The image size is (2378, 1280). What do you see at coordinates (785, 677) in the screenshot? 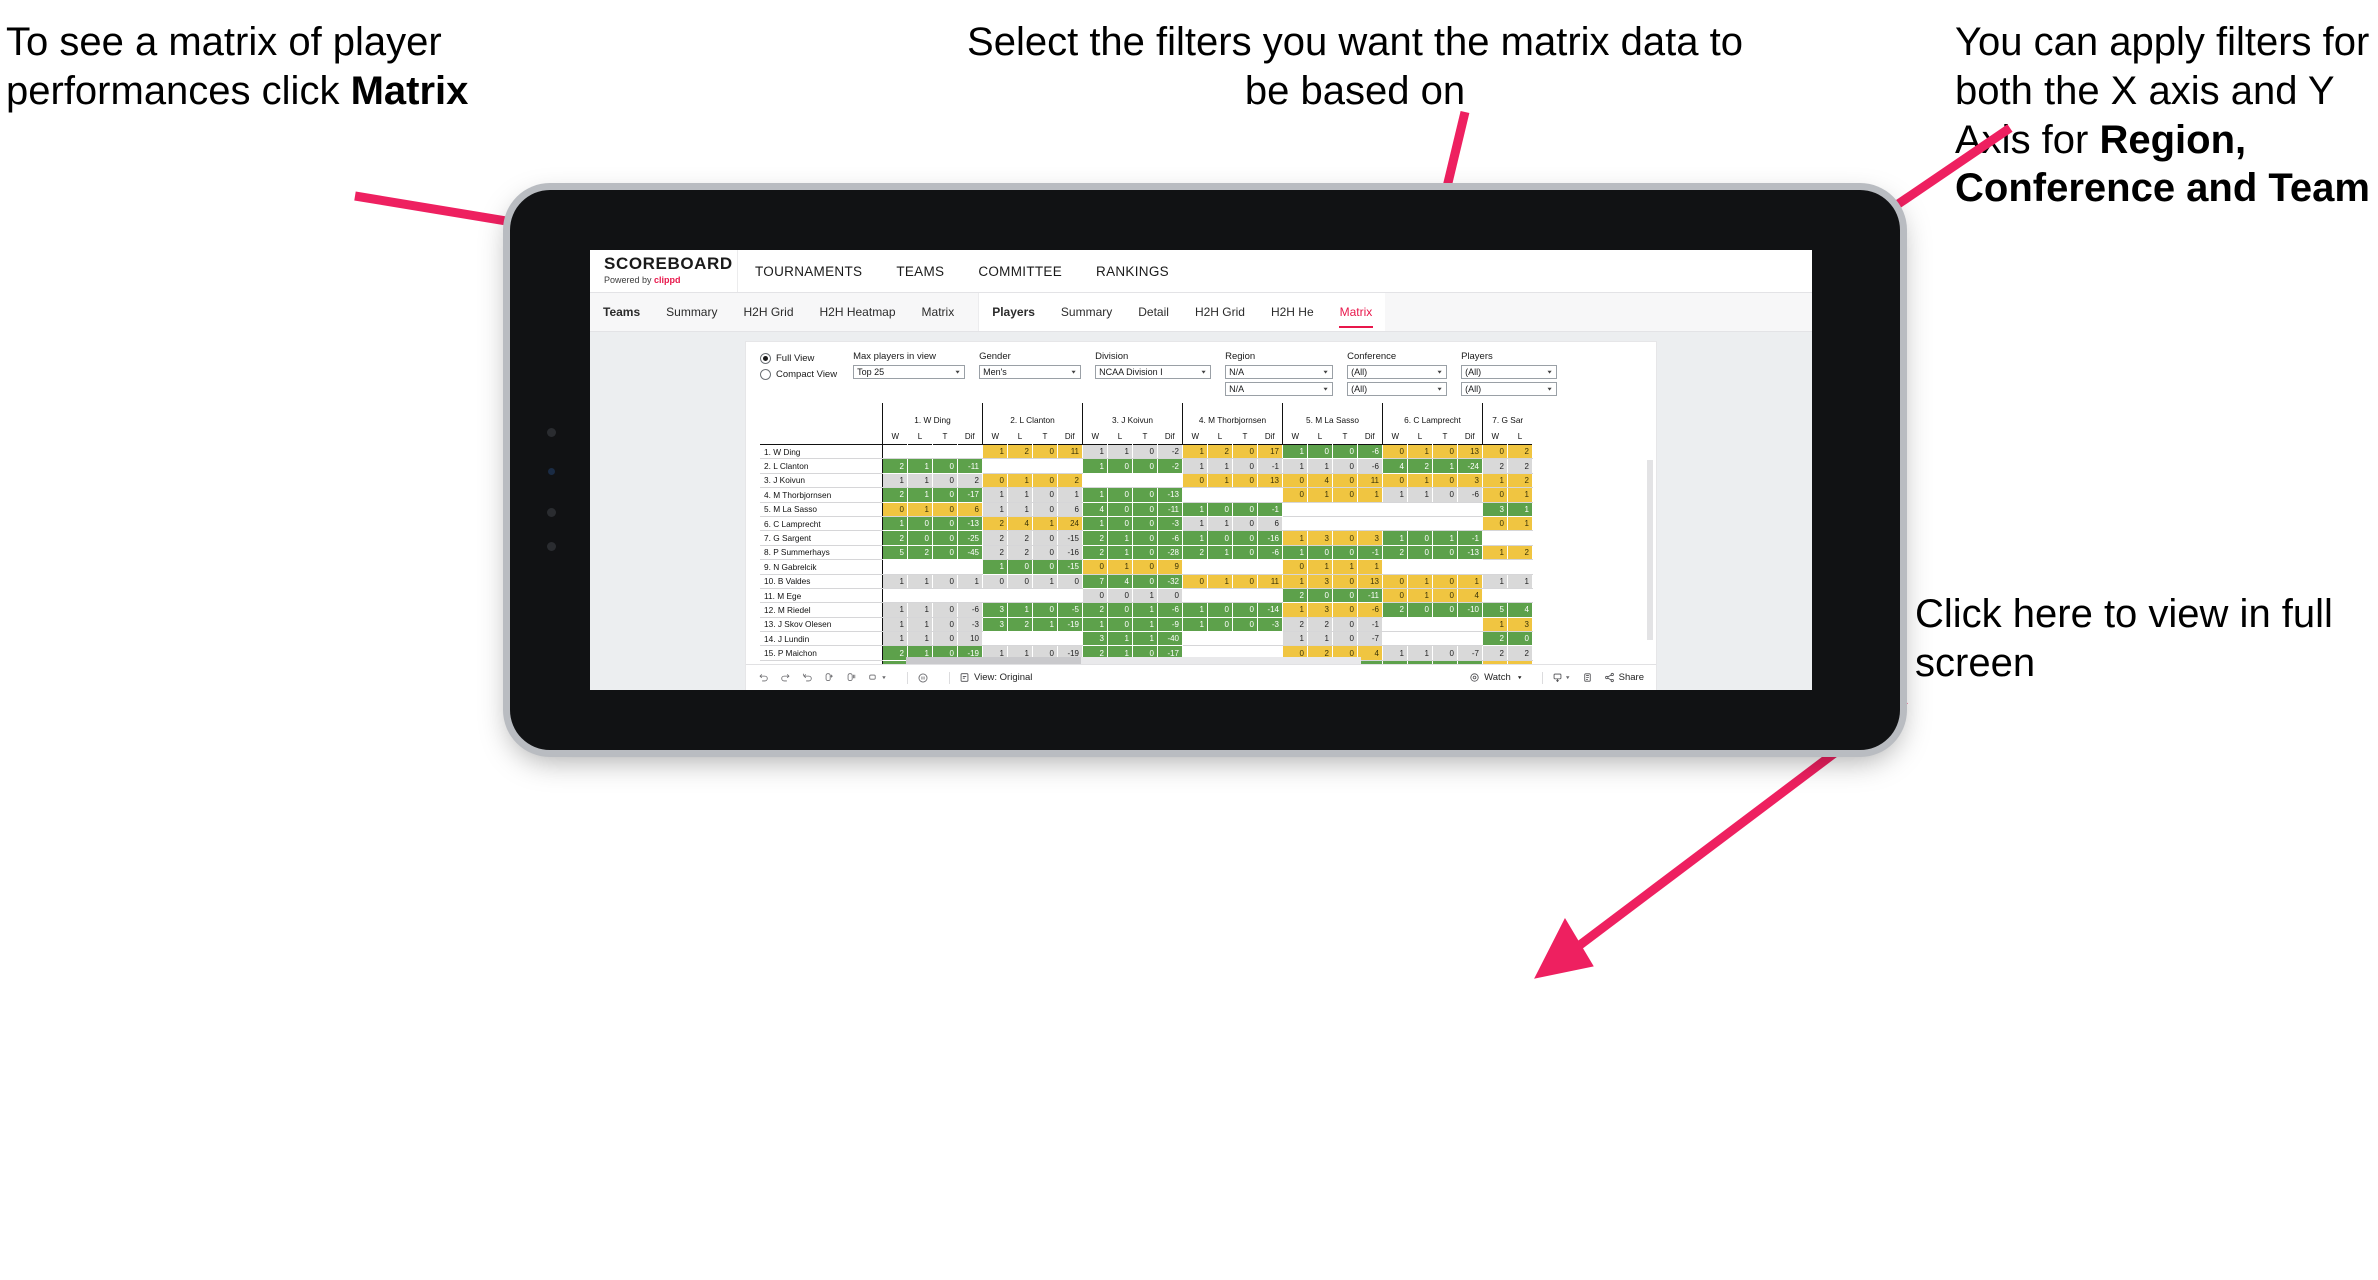
I see `redo-icon` at bounding box center [785, 677].